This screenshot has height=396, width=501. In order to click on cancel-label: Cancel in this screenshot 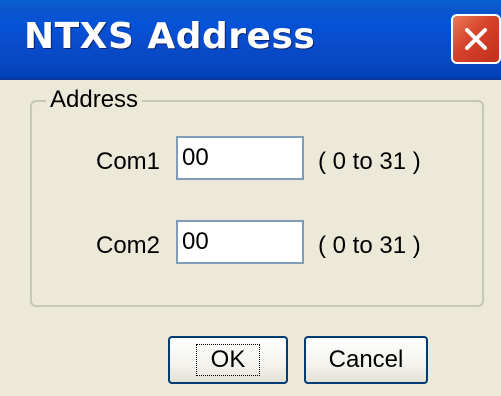, I will do `click(366, 359)`.